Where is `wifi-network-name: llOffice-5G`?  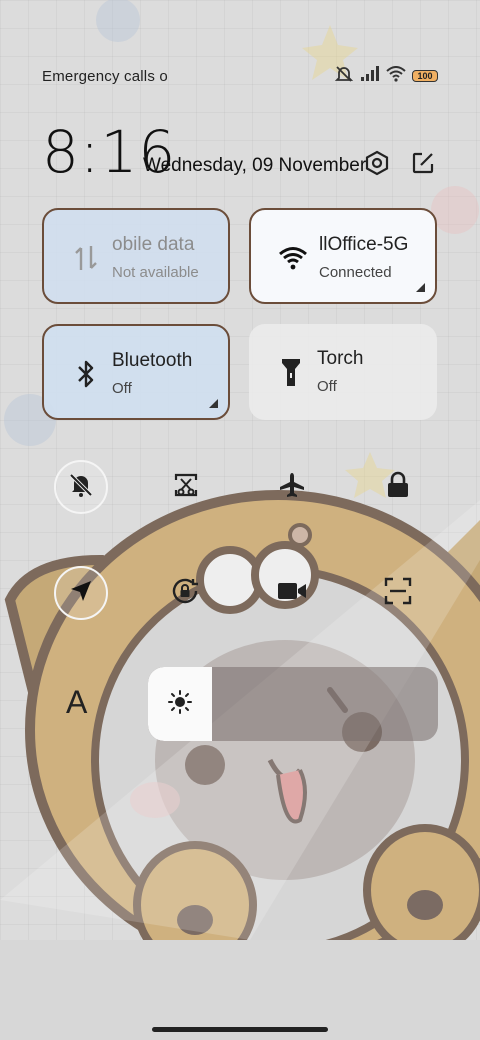 wifi-network-name: llOffice-5G is located at coordinates (364, 244).